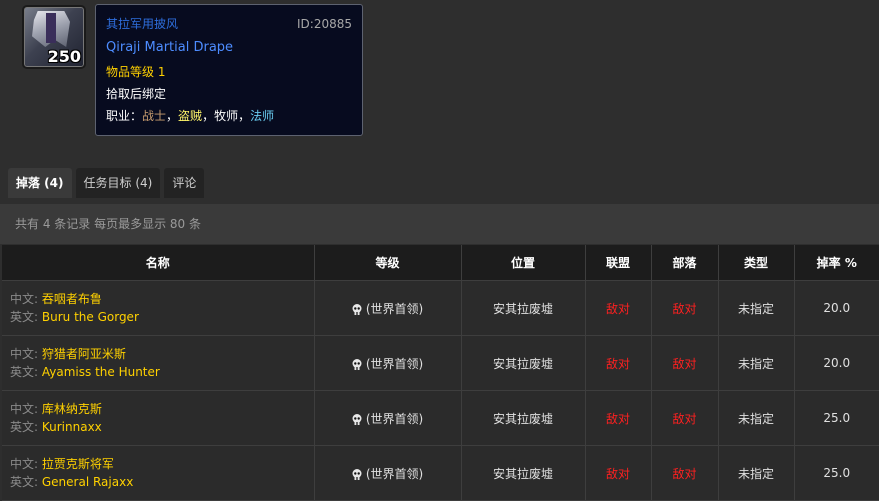 Image resolution: width=879 pixels, height=501 pixels. Describe the element at coordinates (51, 28) in the screenshot. I see `cape-stripe` at that location.